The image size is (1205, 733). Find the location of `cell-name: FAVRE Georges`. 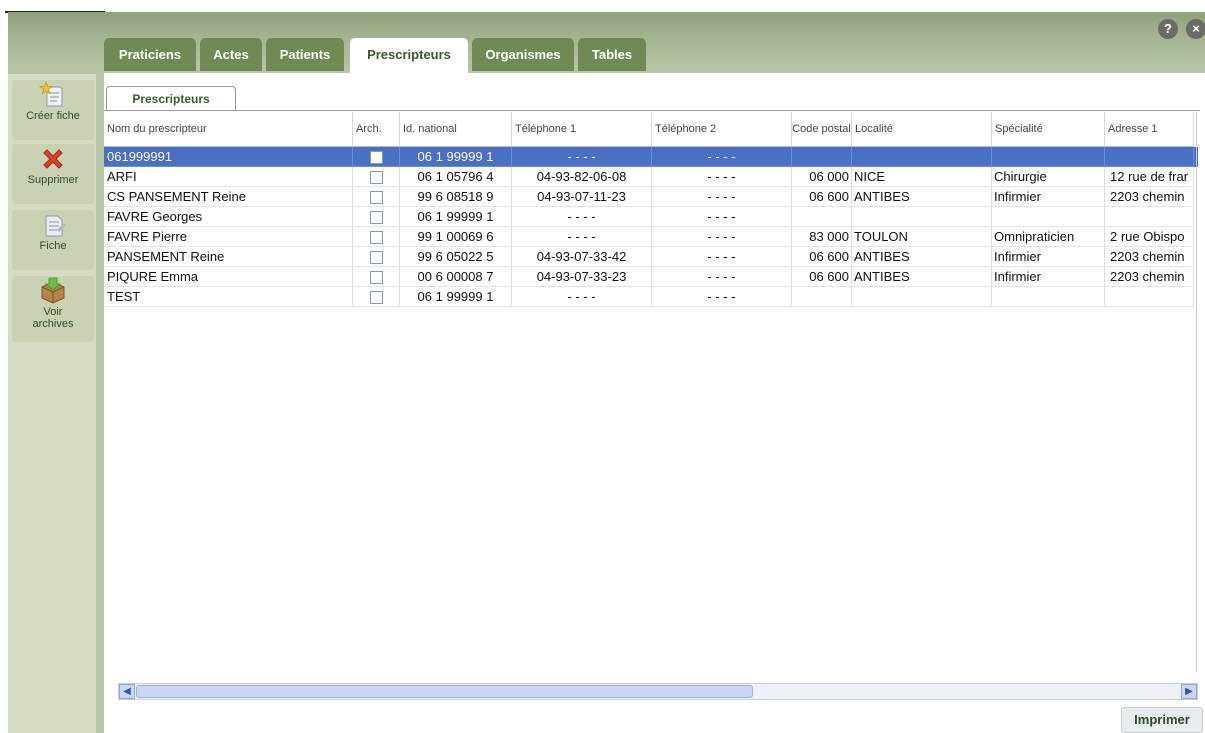

cell-name: FAVRE Georges is located at coordinates (228, 217).